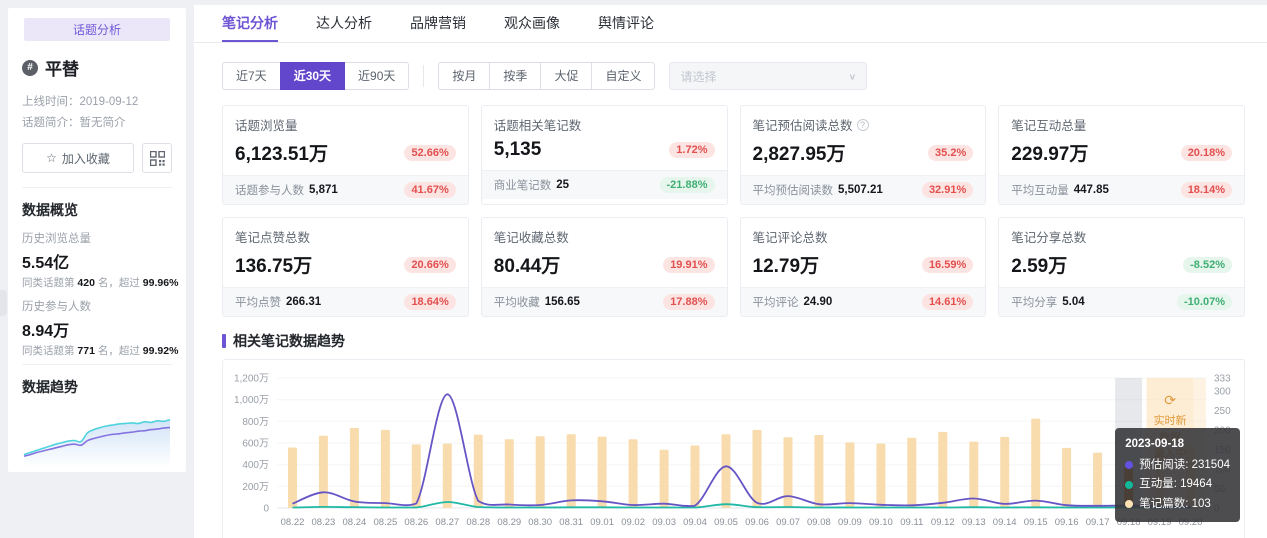 Image resolution: width=1267 pixels, height=538 pixels. What do you see at coordinates (1176, 484) in the screenshot?
I see `tooltip-row-text: 互动量: 19464` at bounding box center [1176, 484].